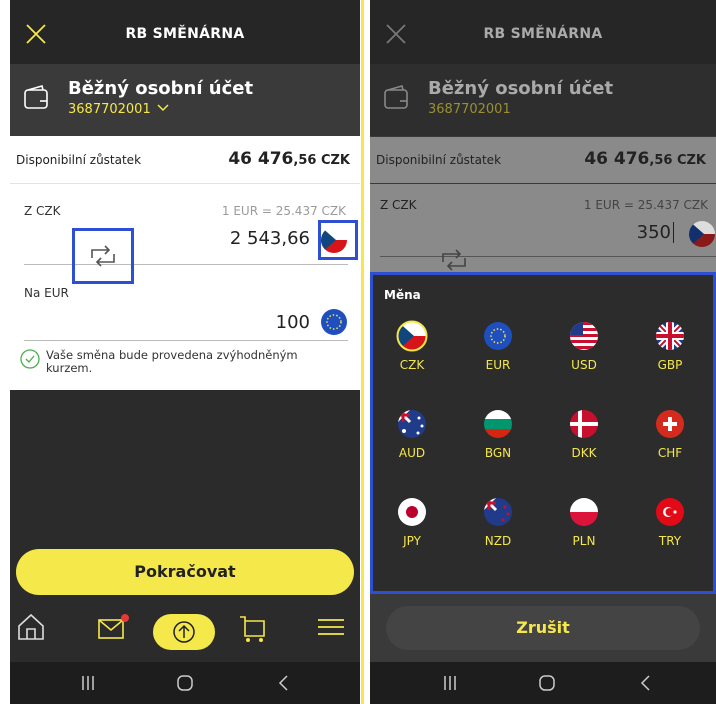 The width and height of the screenshot is (716, 704). Describe the element at coordinates (338, 240) in the screenshot. I see `flag-highlight` at that location.